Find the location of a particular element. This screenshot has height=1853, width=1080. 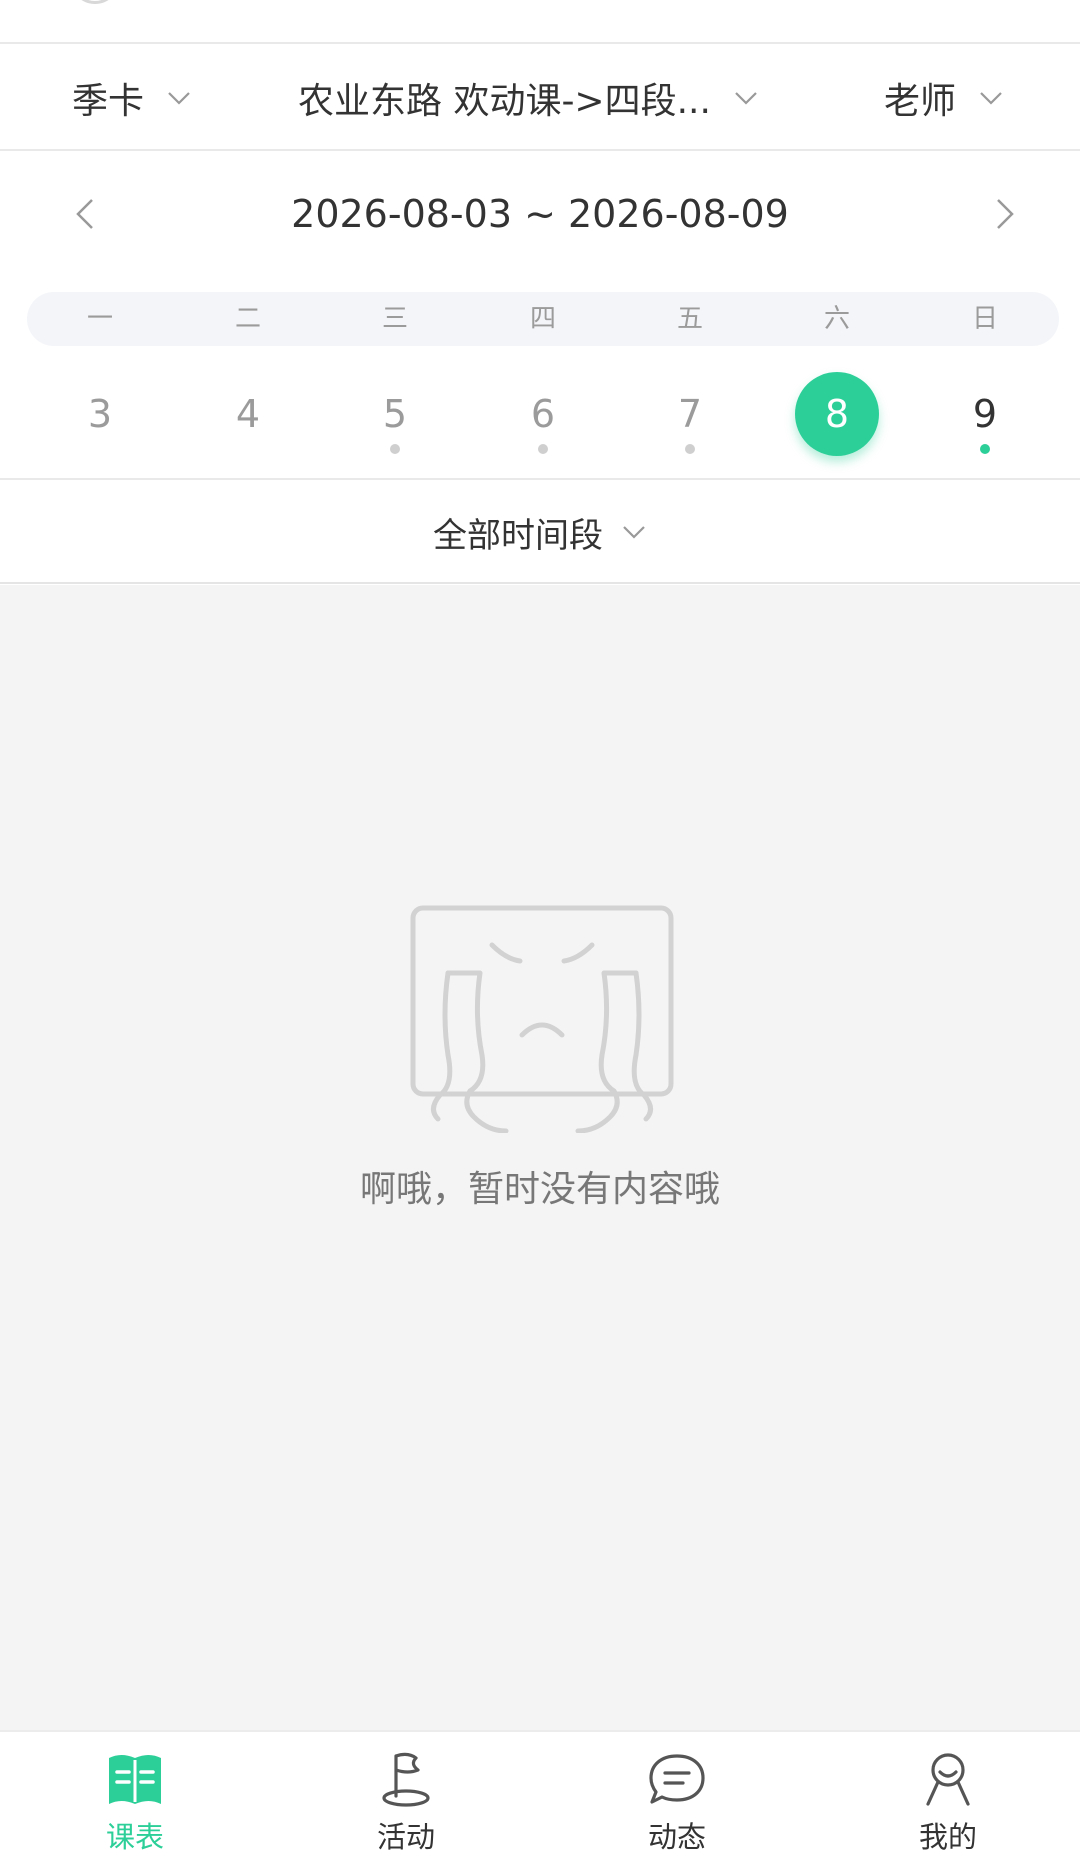

teacher-label: 老师 is located at coordinates (920, 101).